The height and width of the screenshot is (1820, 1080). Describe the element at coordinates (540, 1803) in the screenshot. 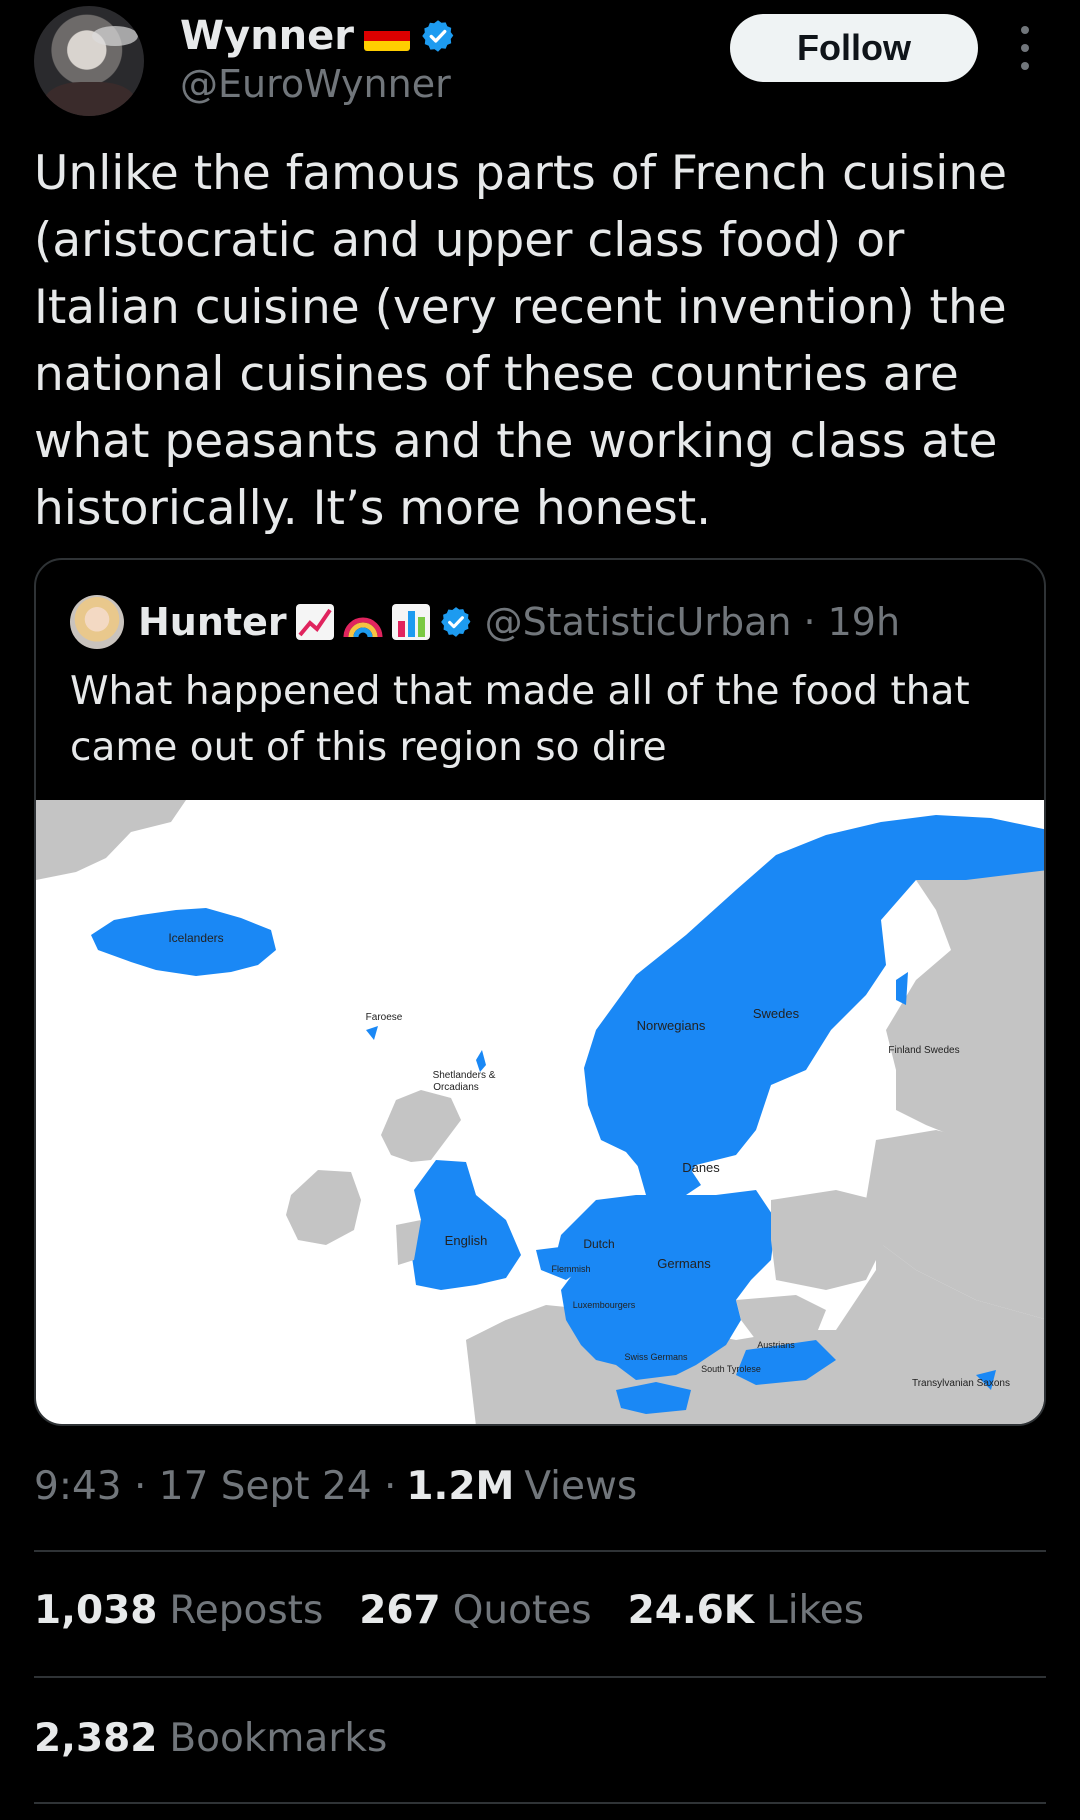

I see `divider-bottom` at that location.